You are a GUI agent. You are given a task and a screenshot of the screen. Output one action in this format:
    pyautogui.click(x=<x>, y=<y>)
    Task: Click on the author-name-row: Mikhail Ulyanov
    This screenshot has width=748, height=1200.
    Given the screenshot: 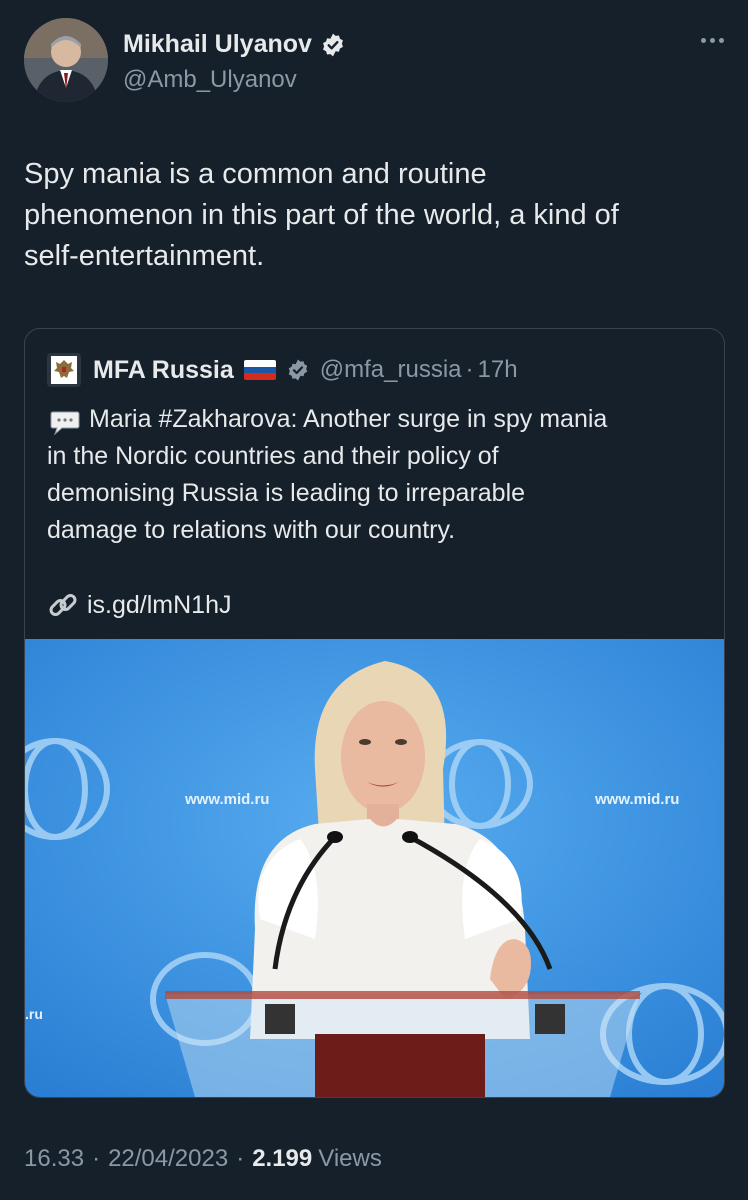 What is the action you would take?
    pyautogui.click(x=234, y=44)
    